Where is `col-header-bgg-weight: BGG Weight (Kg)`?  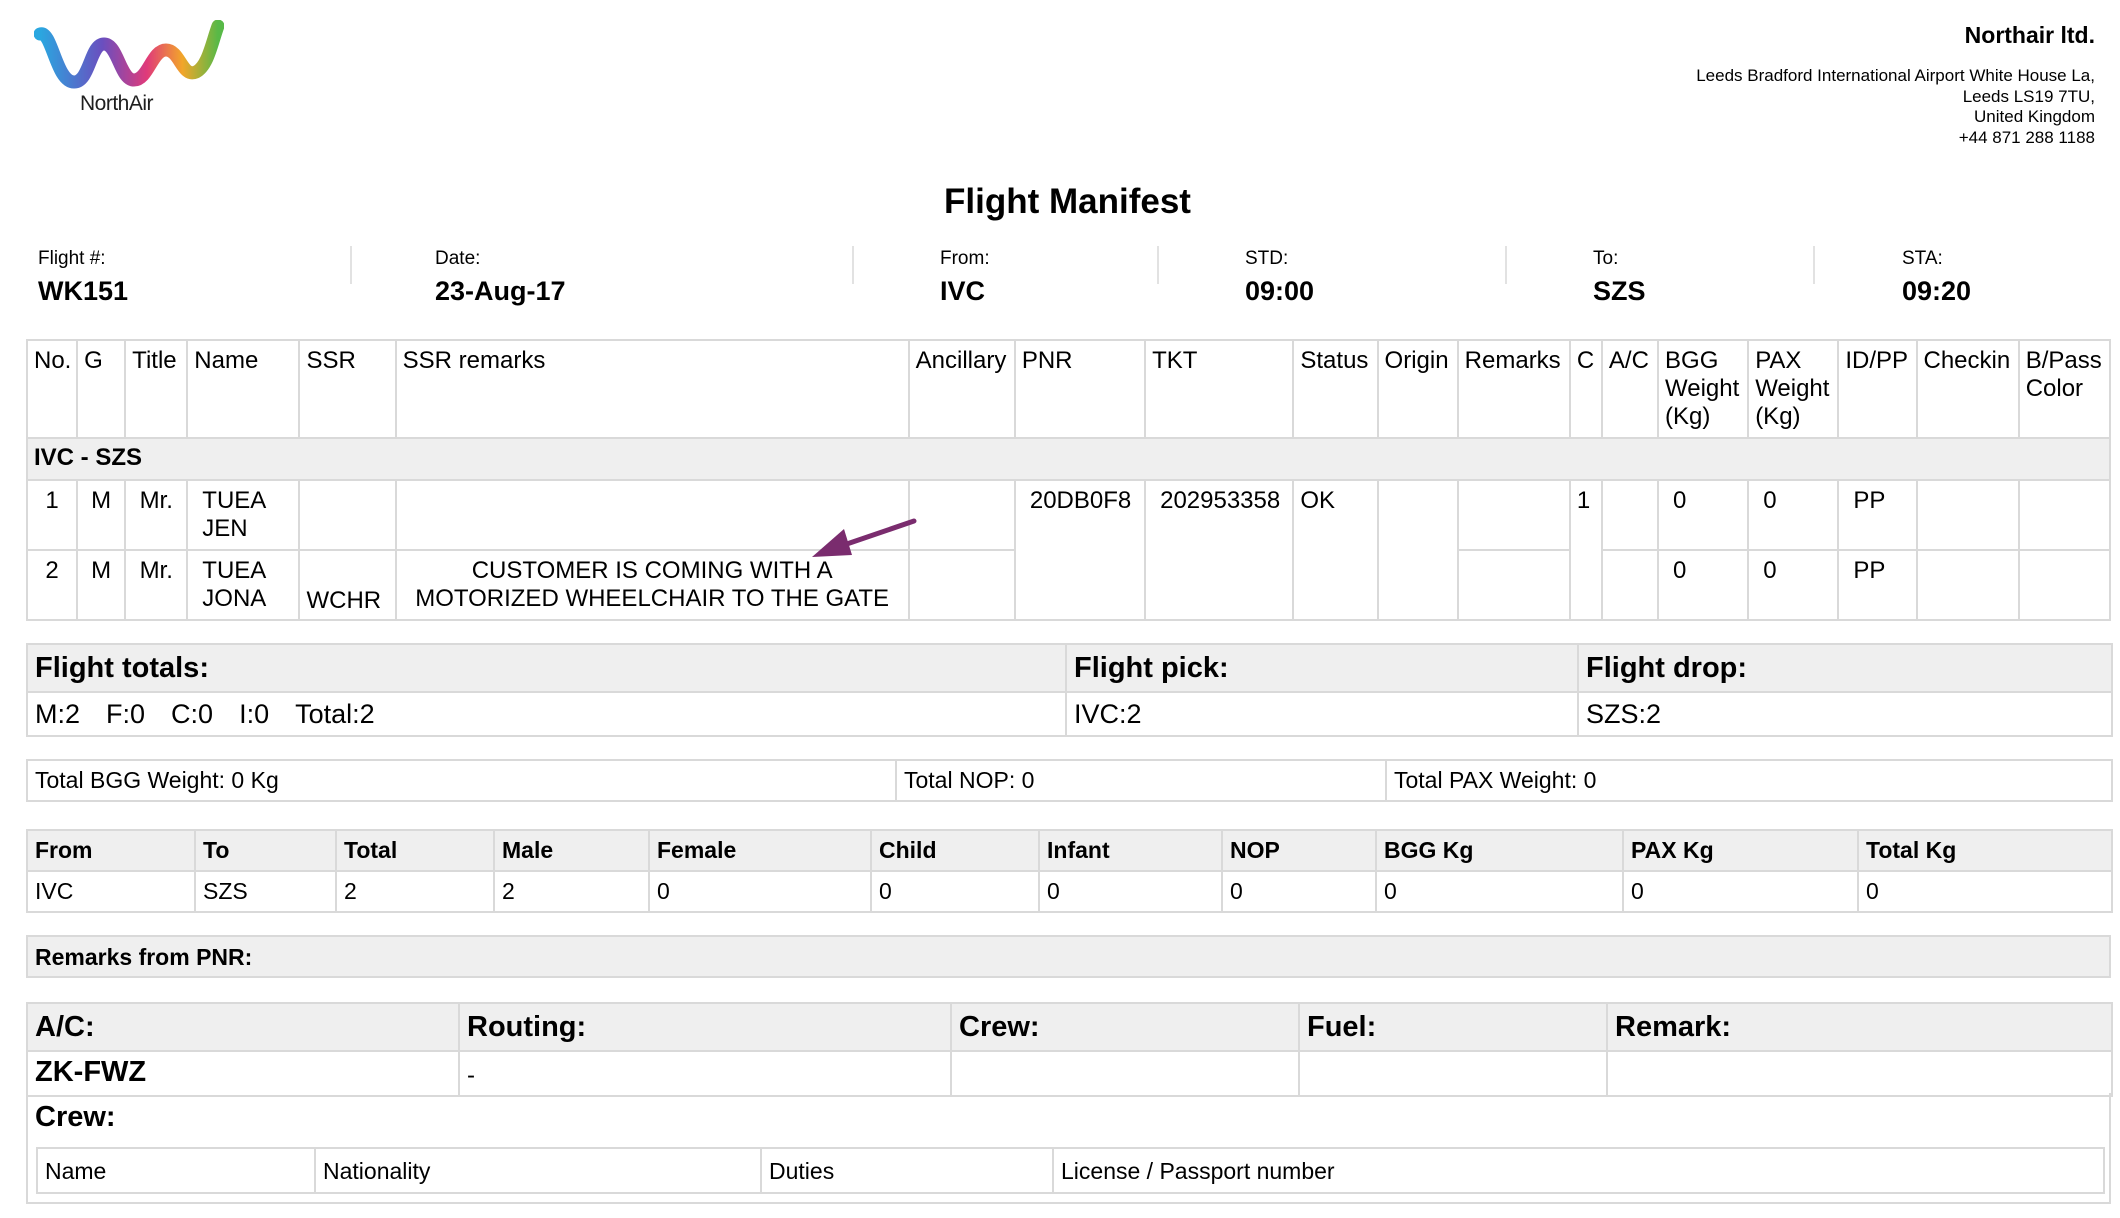 col-header-bgg-weight: BGG Weight (Kg) is located at coordinates (1703, 389).